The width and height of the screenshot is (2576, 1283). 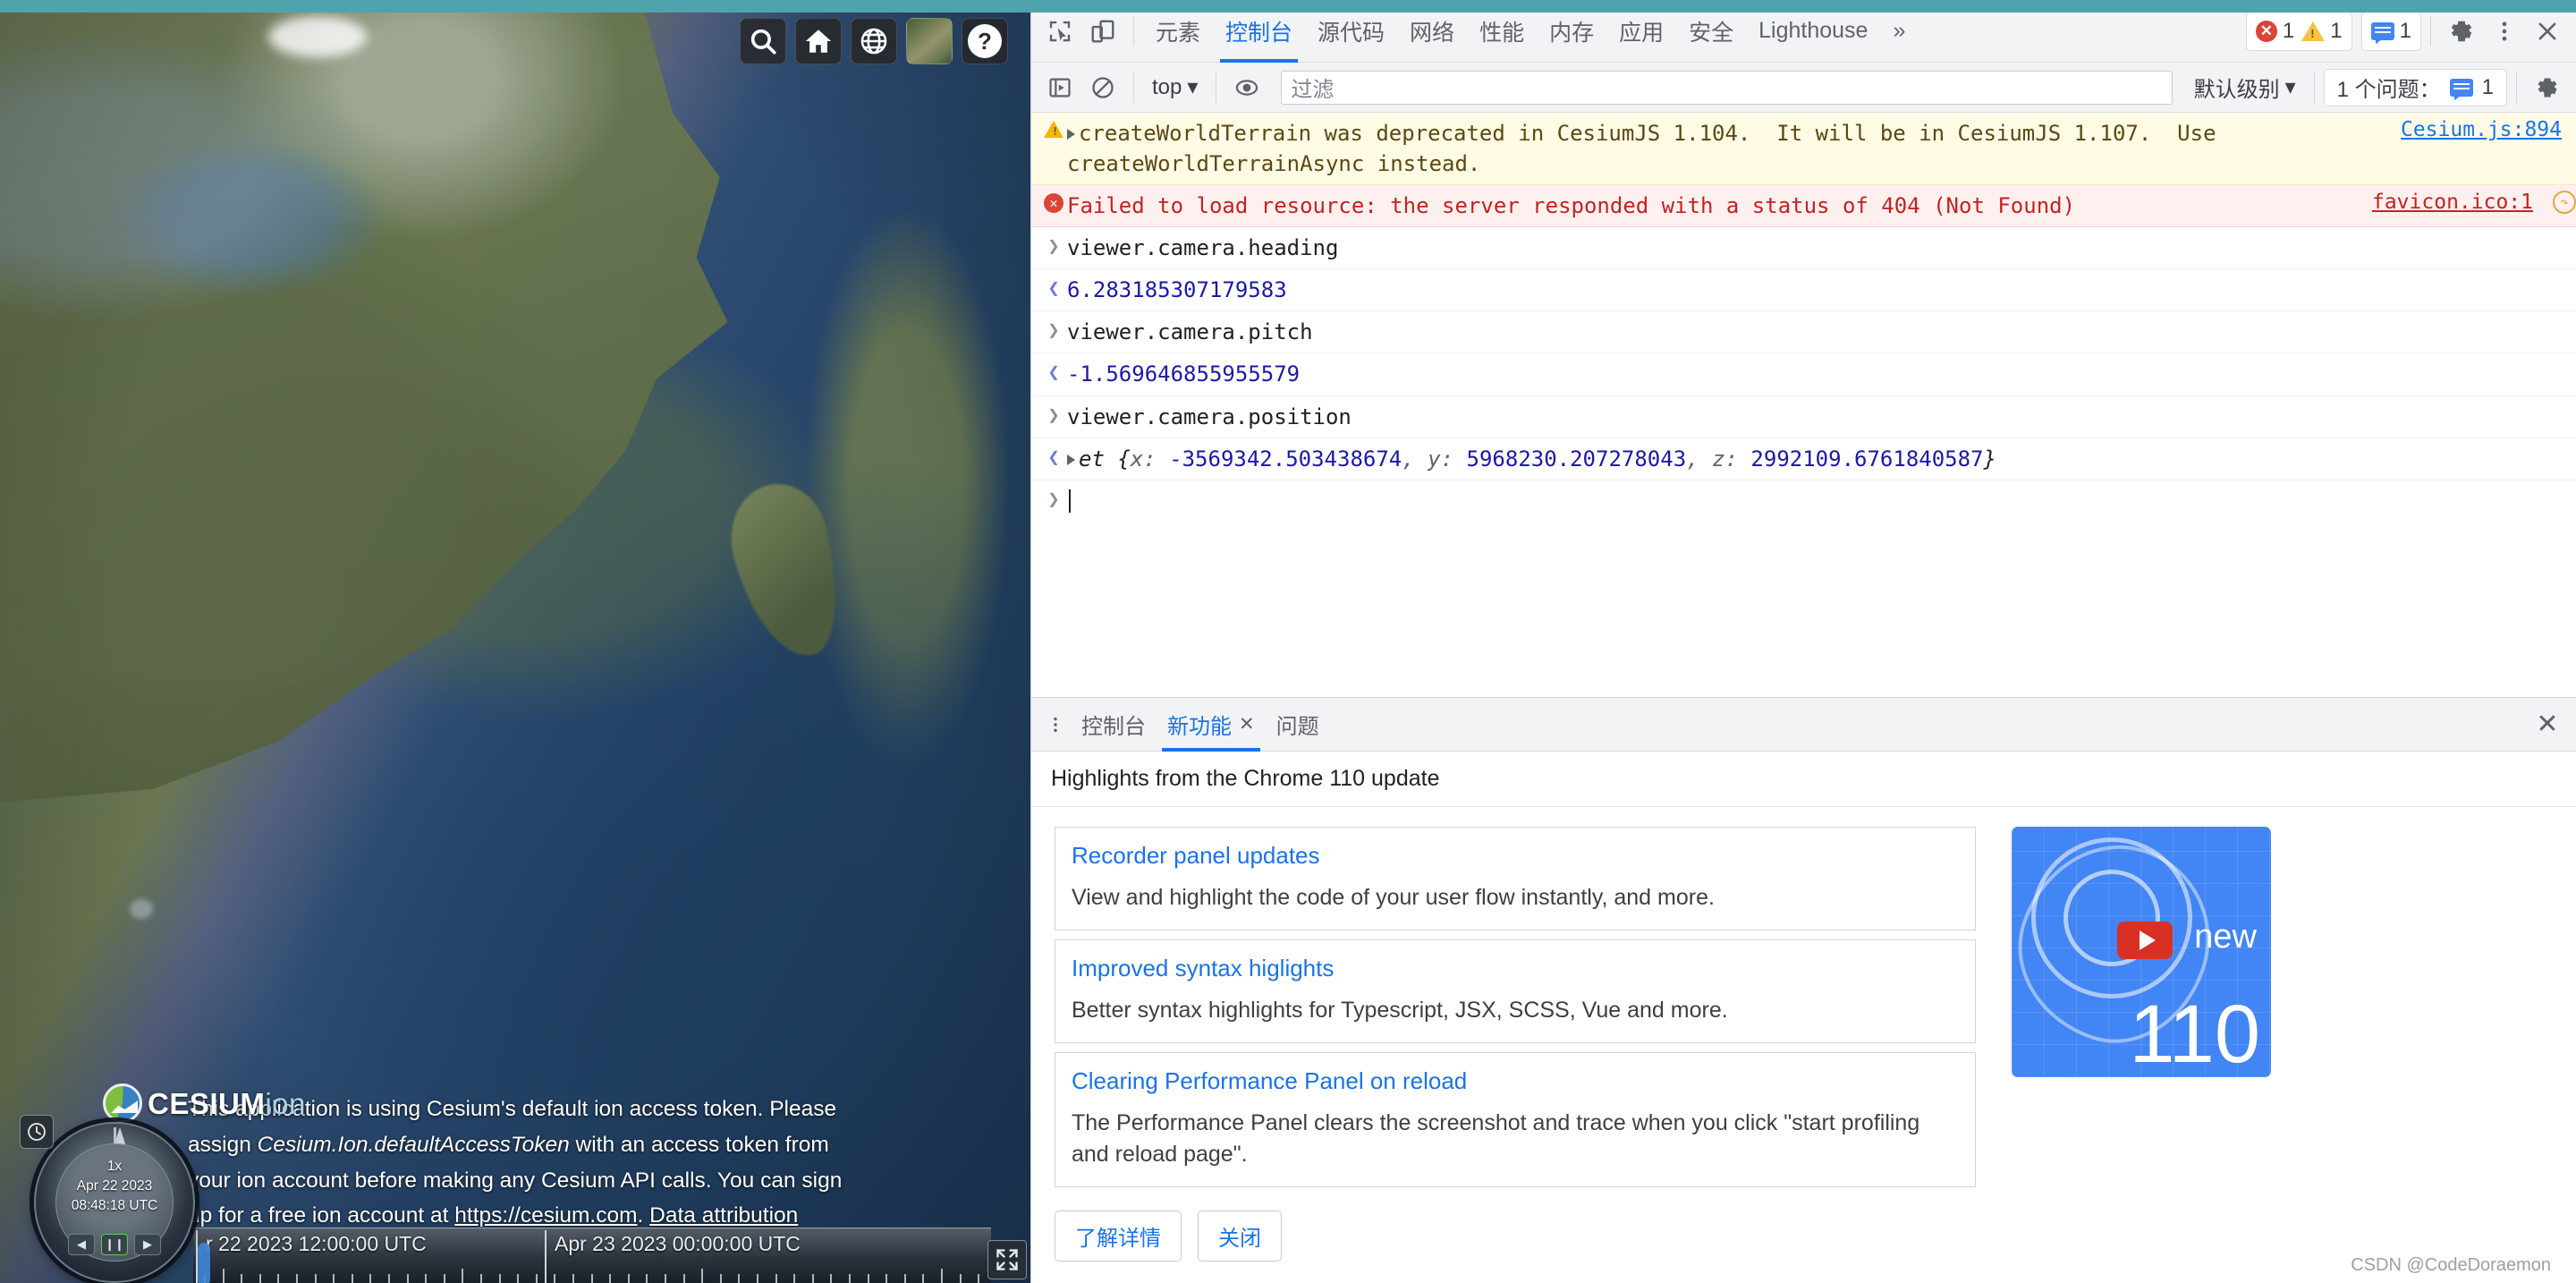 I want to click on console-source-link: Cesium.js:894, so click(x=2488, y=129).